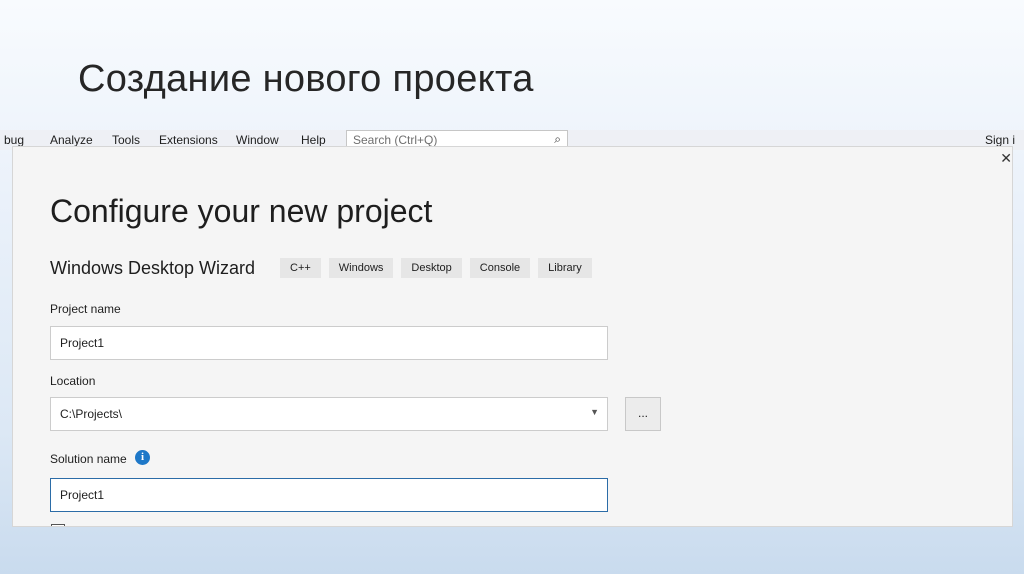 This screenshot has height=574, width=1024. What do you see at coordinates (85, 309) in the screenshot?
I see `project-name-label: Project name` at bounding box center [85, 309].